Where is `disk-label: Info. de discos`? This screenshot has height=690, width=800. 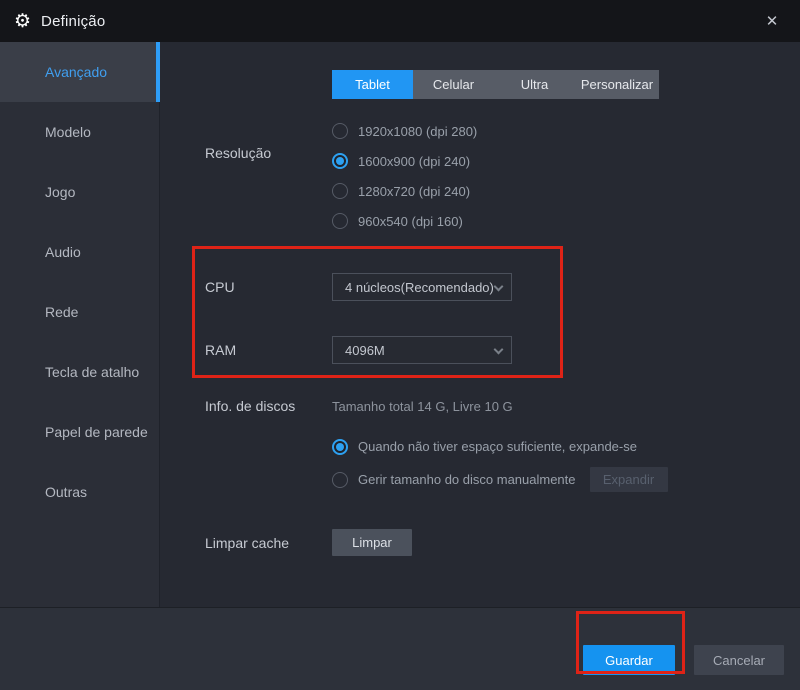 disk-label: Info. de discos is located at coordinates (250, 406).